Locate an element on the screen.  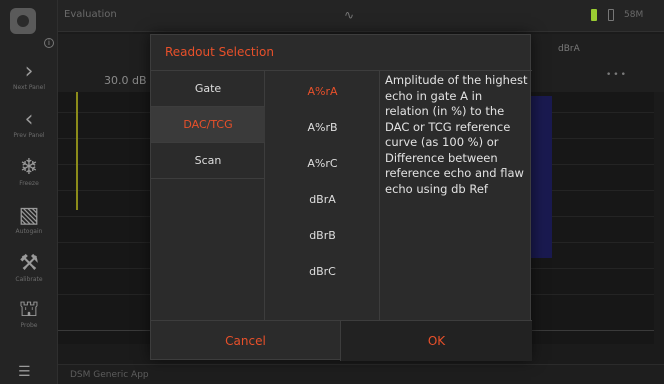
battery-icon is located at coordinates (594, 15).